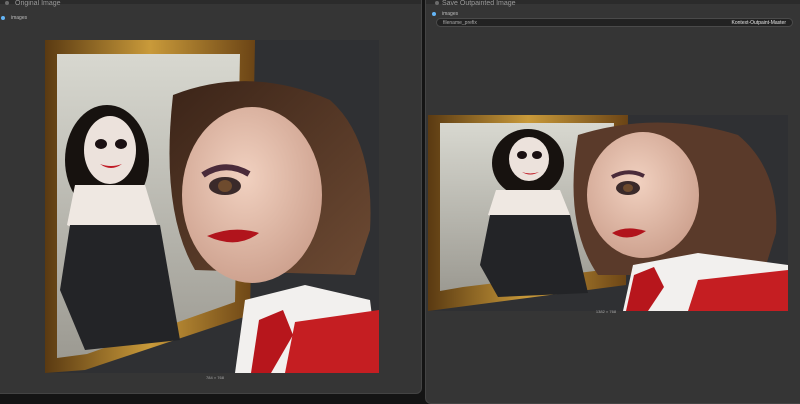 This screenshot has height=404, width=800. I want to click on image-dimensions: 1382 × 768, so click(606, 311).